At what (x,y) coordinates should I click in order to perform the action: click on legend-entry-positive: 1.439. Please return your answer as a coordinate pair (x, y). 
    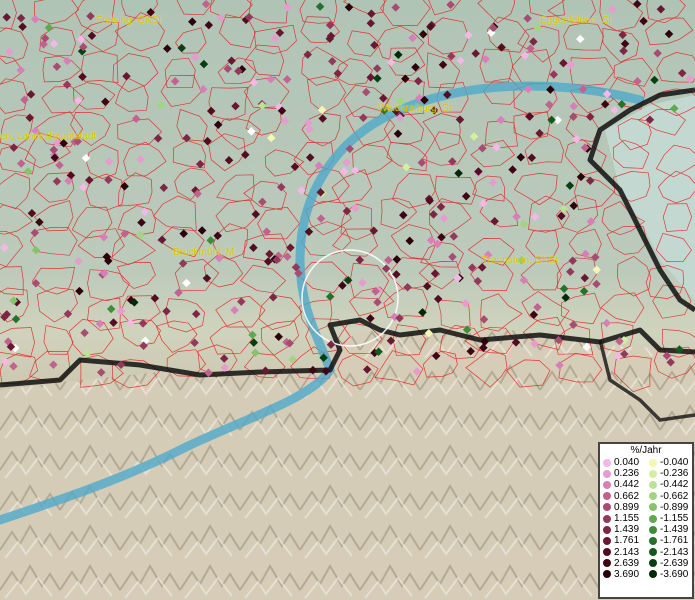
    Looking at the image, I should click on (623, 529).